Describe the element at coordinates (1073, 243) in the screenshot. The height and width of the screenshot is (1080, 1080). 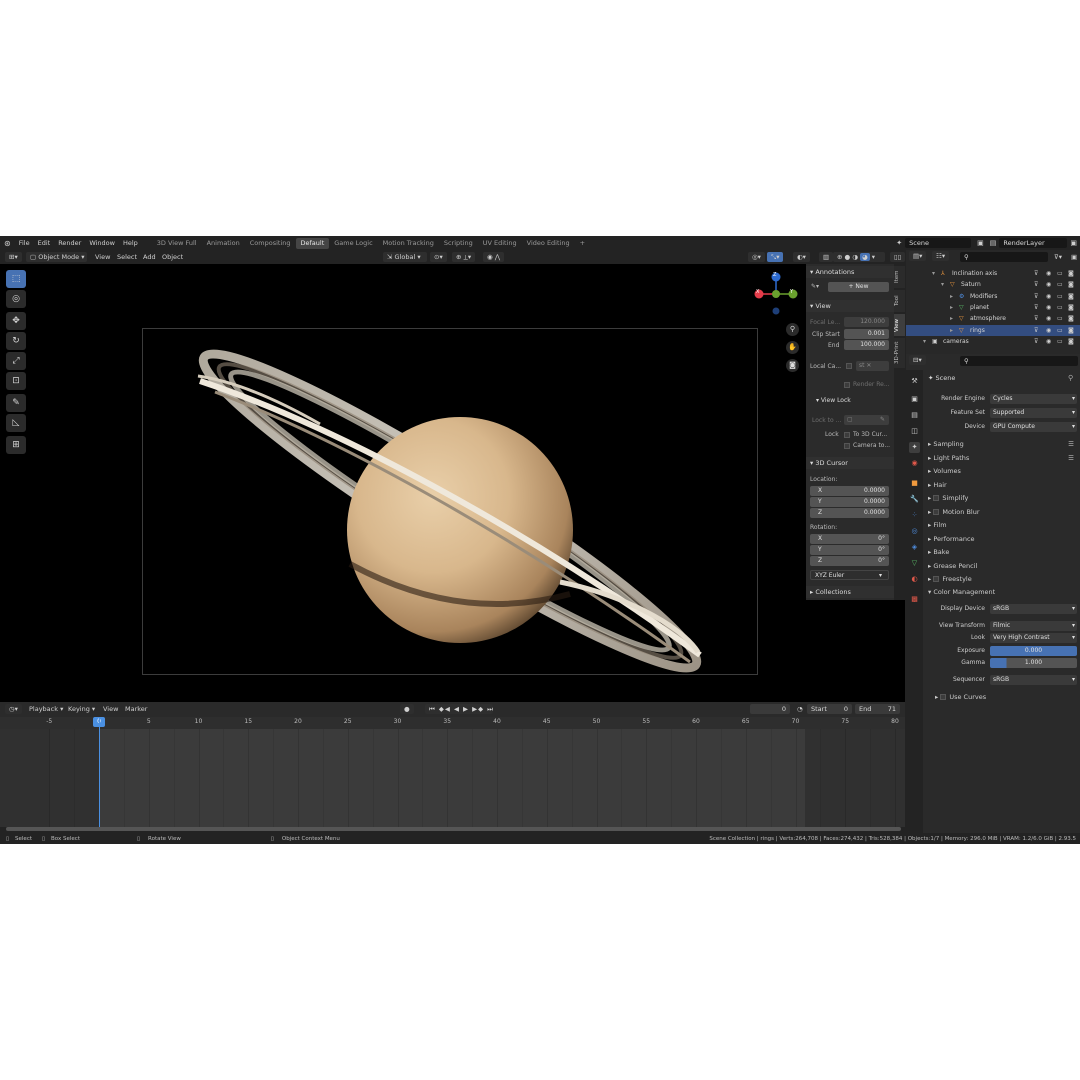
I see `copy-layer-icon: ▣` at that location.